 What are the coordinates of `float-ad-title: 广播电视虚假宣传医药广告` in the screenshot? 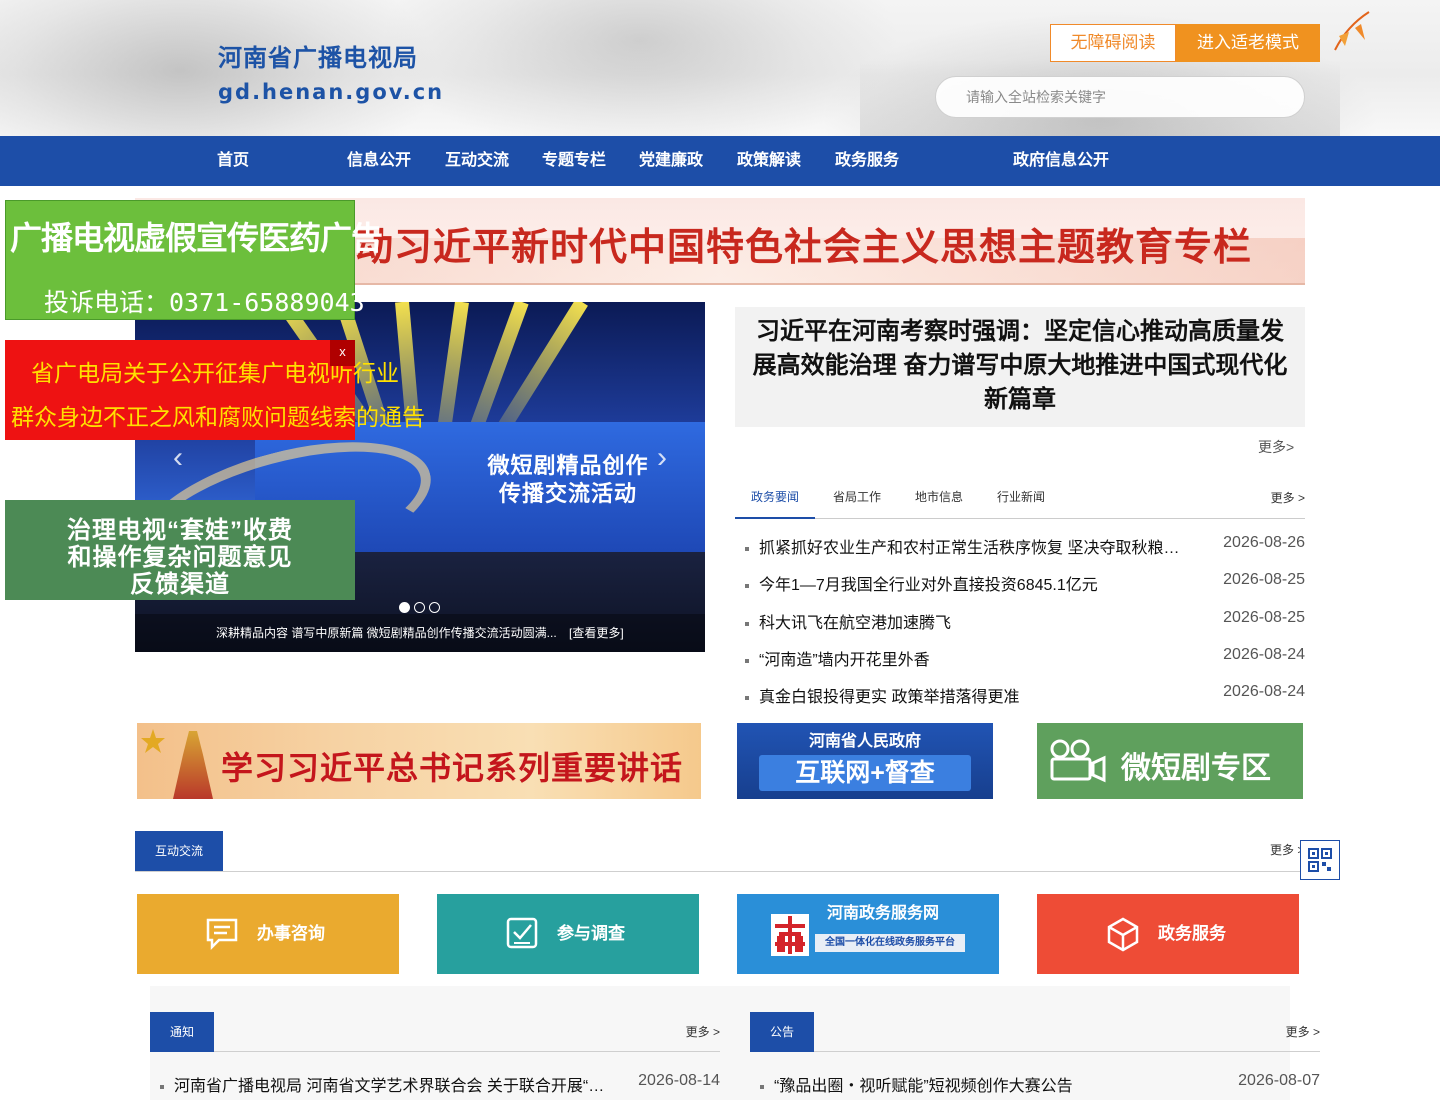 It's located at (196, 238).